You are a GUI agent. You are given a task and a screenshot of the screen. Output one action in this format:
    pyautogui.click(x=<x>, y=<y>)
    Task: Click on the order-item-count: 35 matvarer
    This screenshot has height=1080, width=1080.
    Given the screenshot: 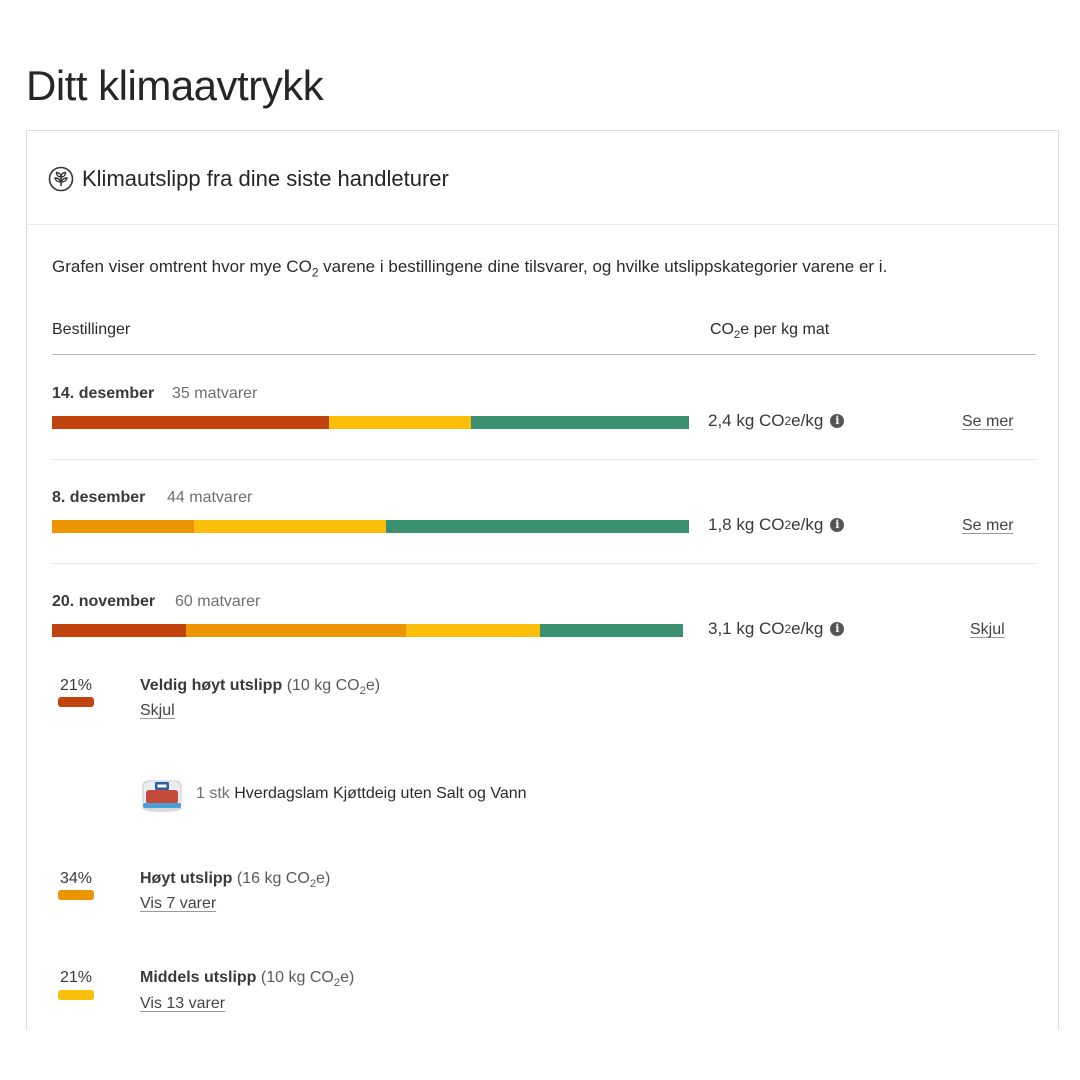 What is the action you would take?
    pyautogui.click(x=215, y=393)
    